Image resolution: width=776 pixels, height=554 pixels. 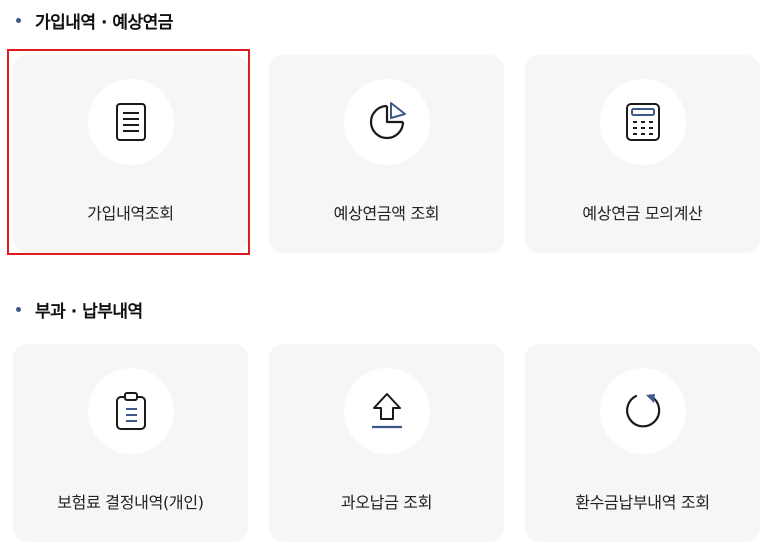 I want to click on upload-arrow-icon, so click(x=386, y=411).